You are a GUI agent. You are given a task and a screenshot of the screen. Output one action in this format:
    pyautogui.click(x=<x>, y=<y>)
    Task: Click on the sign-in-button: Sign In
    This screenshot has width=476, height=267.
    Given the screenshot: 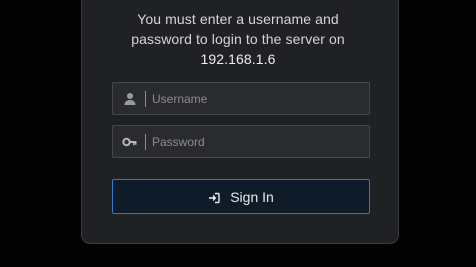 What is the action you would take?
    pyautogui.click(x=241, y=196)
    